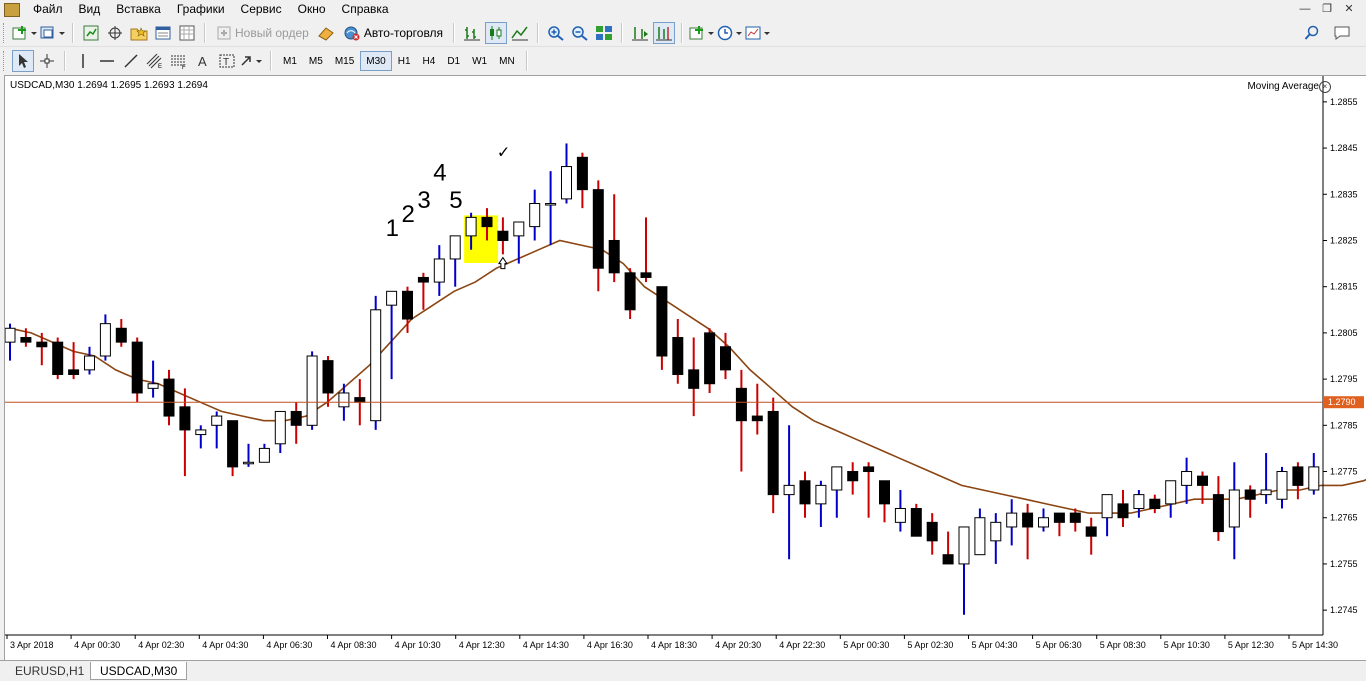  What do you see at coordinates (225, 645) in the screenshot?
I see `time-tick-label: 4 Apr 04:30` at bounding box center [225, 645].